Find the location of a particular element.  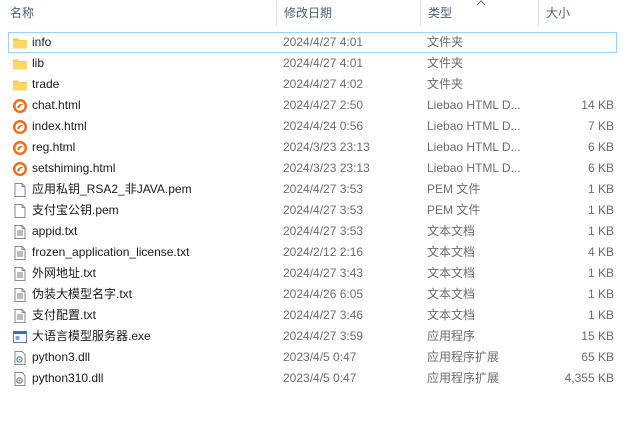

column-header-name: 名称 is located at coordinates (138, 13).